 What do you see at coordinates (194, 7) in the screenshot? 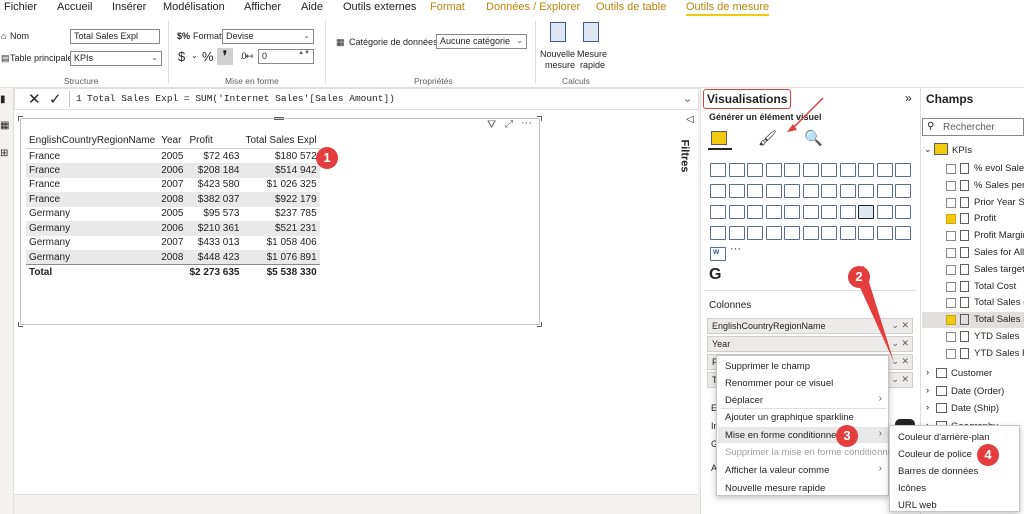
I see `menu-modelisation: Modélisation` at bounding box center [194, 7].